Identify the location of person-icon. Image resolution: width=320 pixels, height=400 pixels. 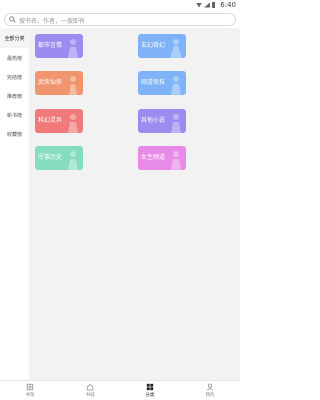
(210, 387).